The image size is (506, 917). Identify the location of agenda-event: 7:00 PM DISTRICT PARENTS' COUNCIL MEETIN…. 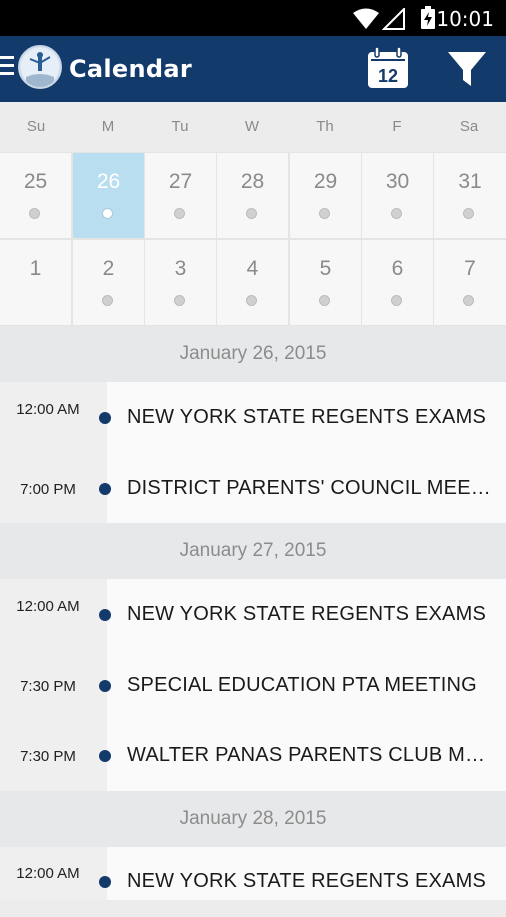
(253, 487).